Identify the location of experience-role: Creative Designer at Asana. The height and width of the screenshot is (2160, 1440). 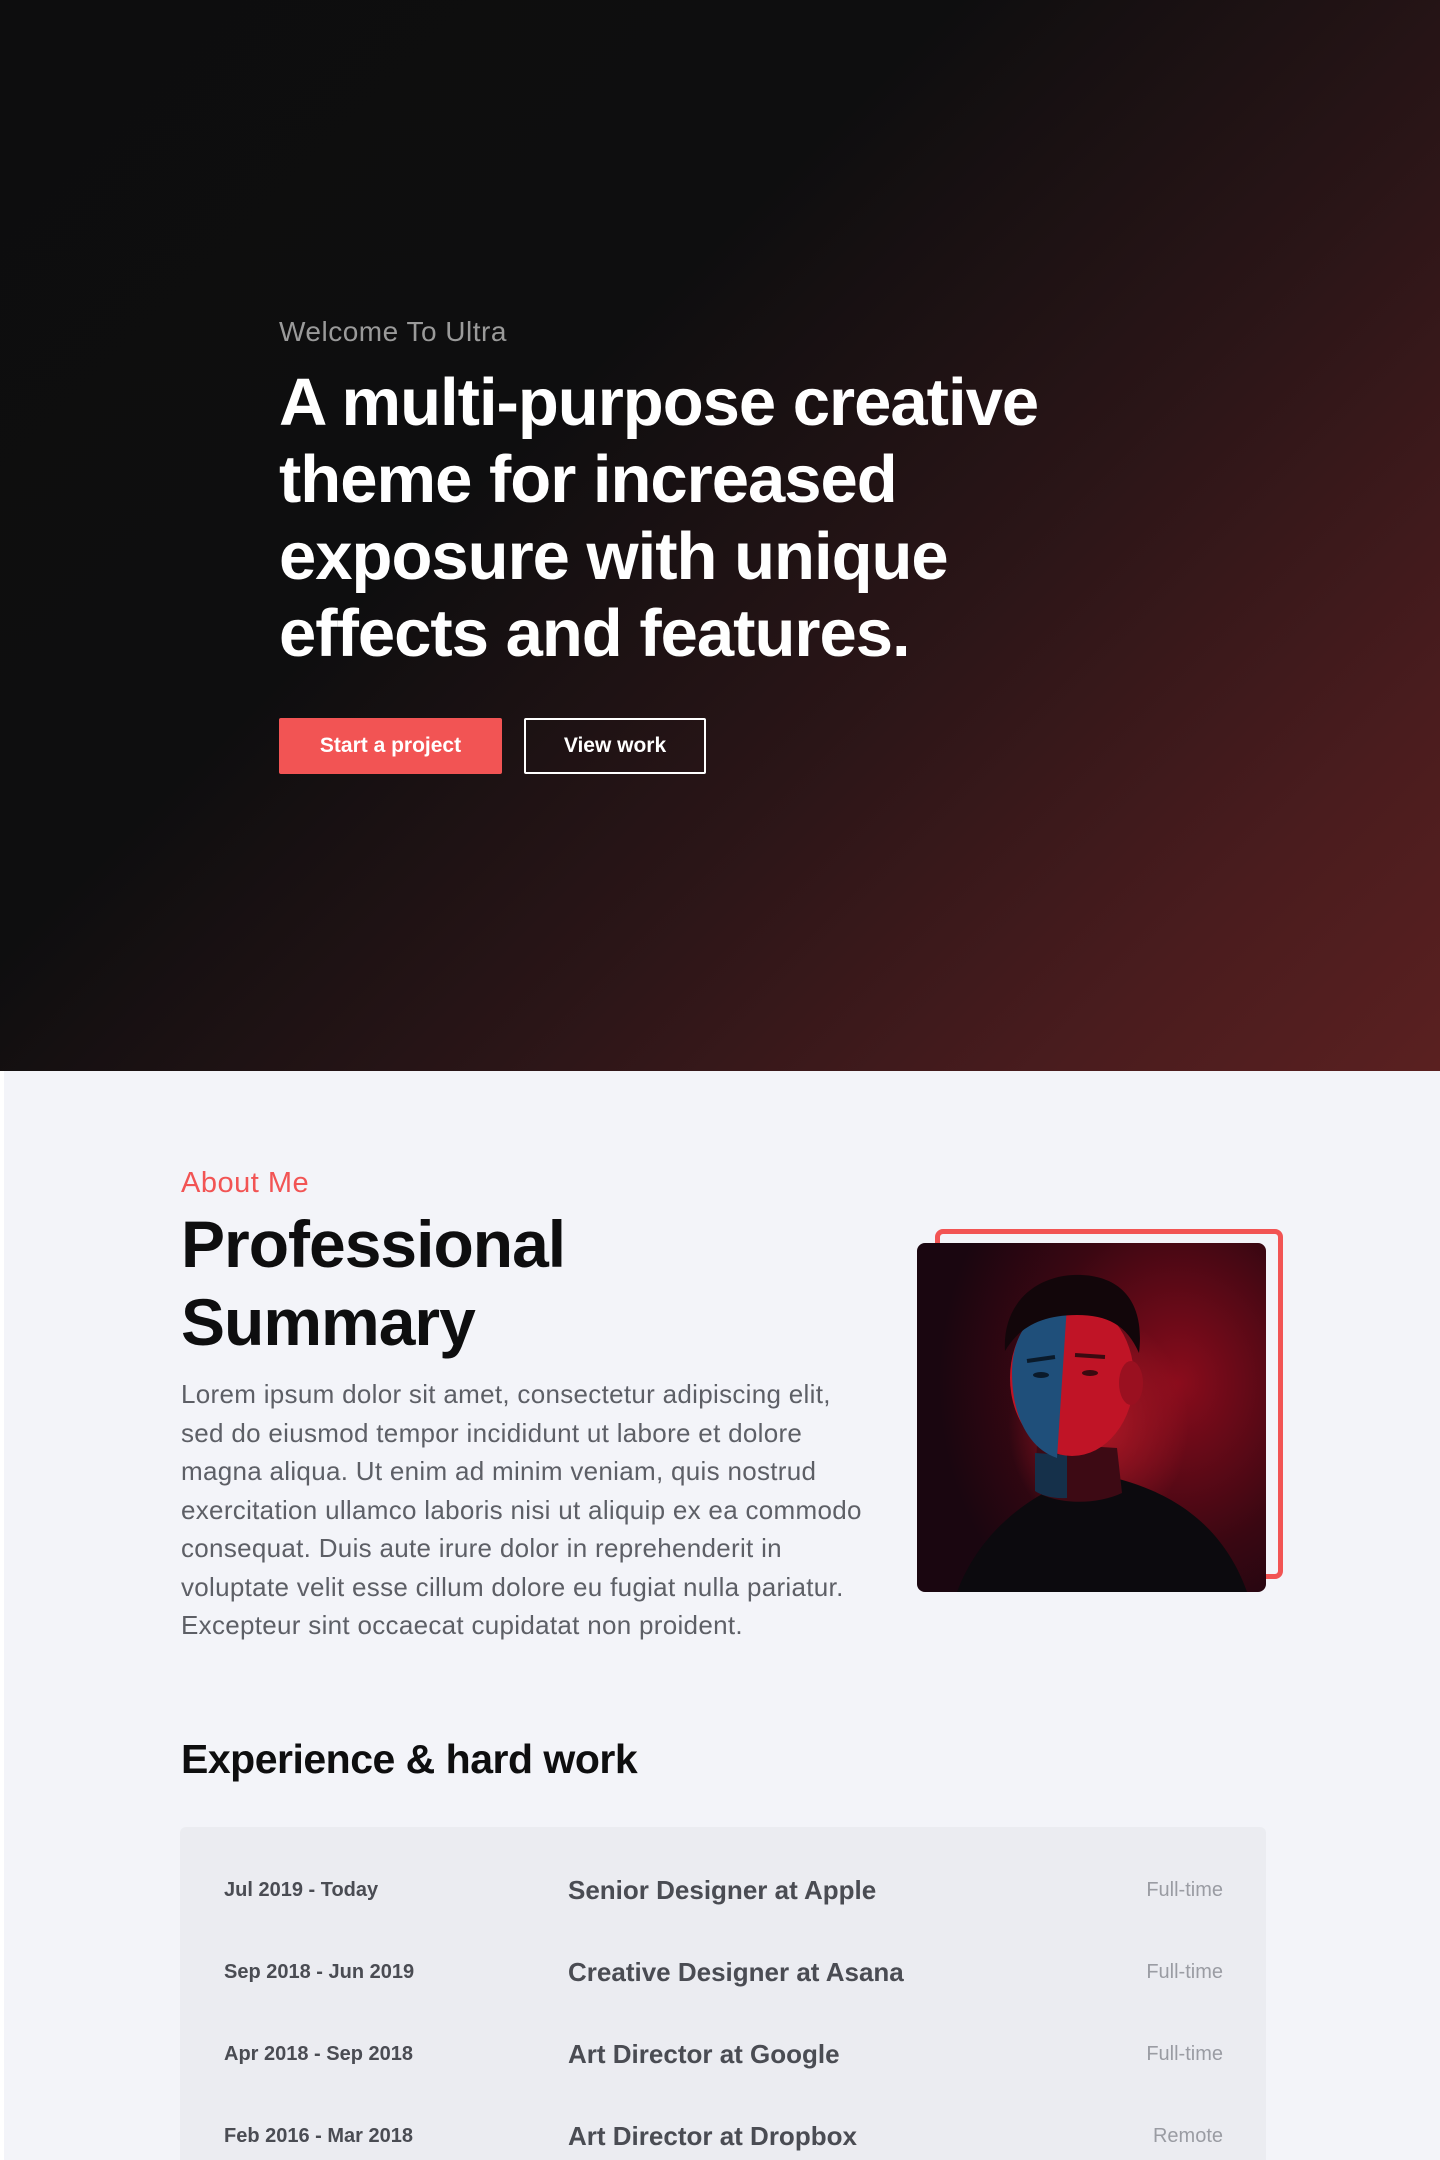
(736, 1971).